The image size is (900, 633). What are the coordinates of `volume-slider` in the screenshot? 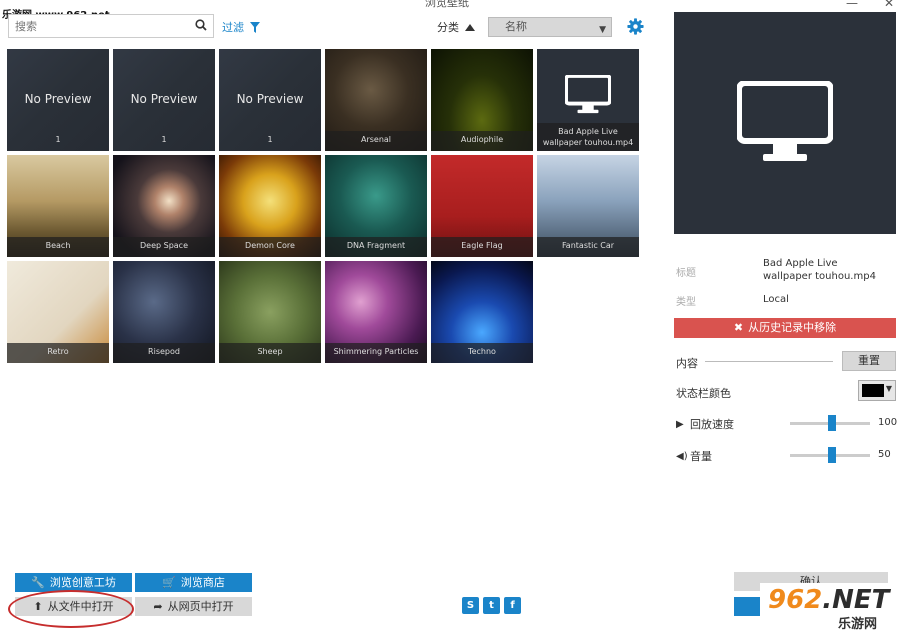 It's located at (830, 455).